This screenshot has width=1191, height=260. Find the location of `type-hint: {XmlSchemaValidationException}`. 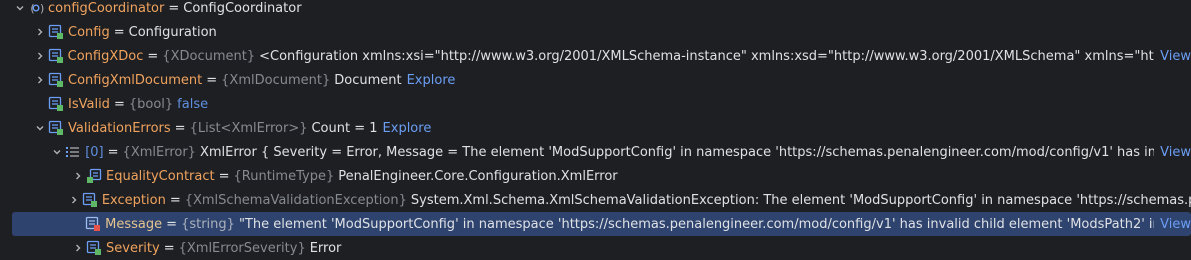

type-hint: {XmlSchemaValidationException} is located at coordinates (295, 200).